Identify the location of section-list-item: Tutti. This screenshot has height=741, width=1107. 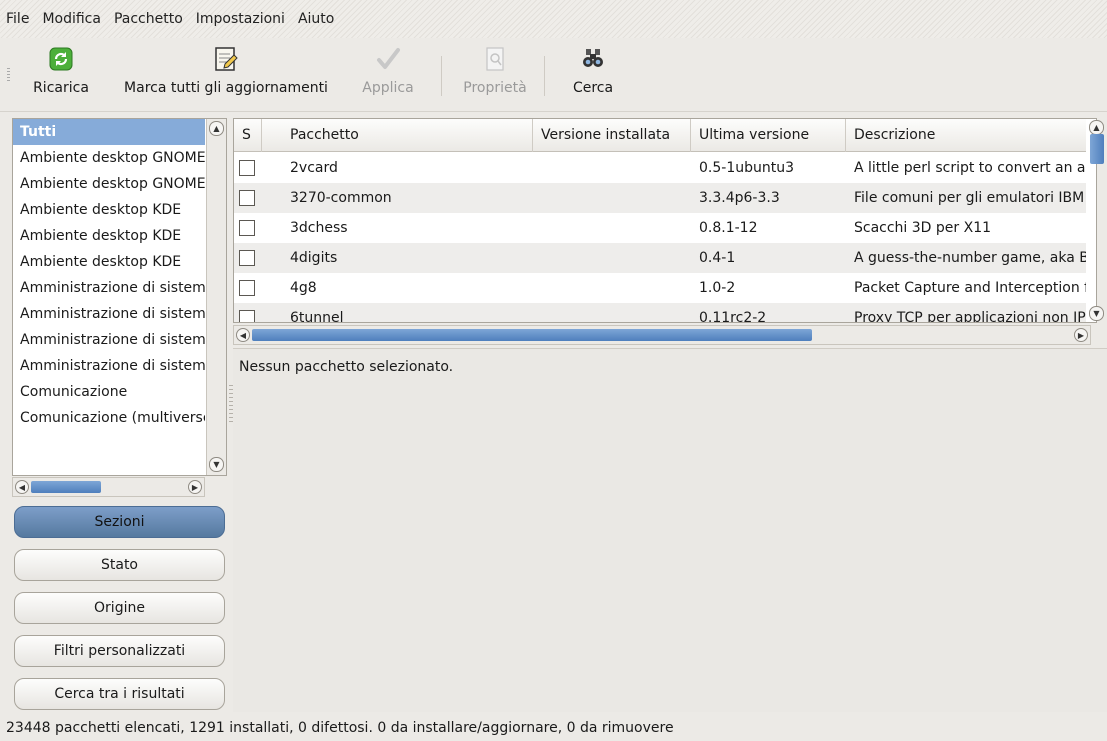
(109, 132).